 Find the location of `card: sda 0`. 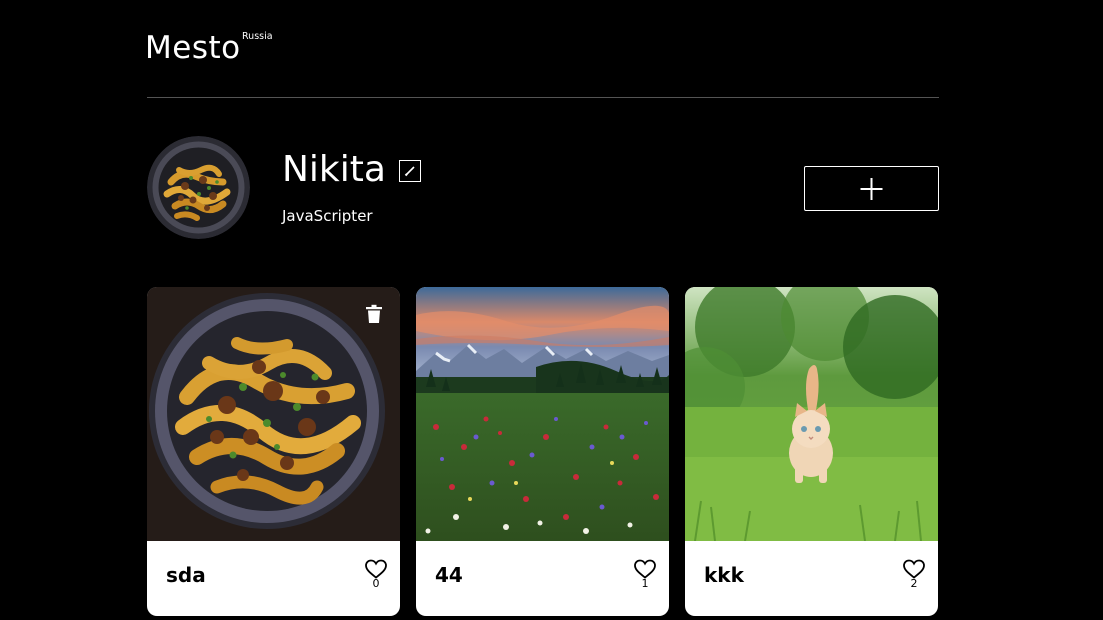

card: sda 0 is located at coordinates (273, 451).